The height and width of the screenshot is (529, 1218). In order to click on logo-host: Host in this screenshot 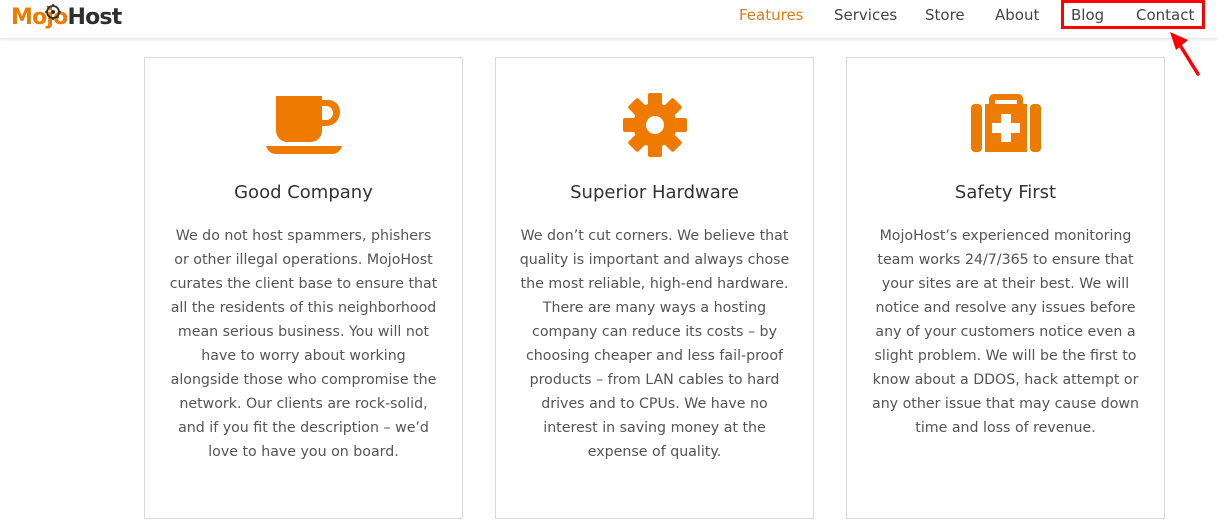, I will do `click(94, 17)`.